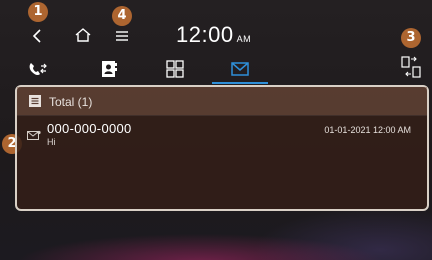  I want to click on callout-marker-4: 4, so click(122, 16).